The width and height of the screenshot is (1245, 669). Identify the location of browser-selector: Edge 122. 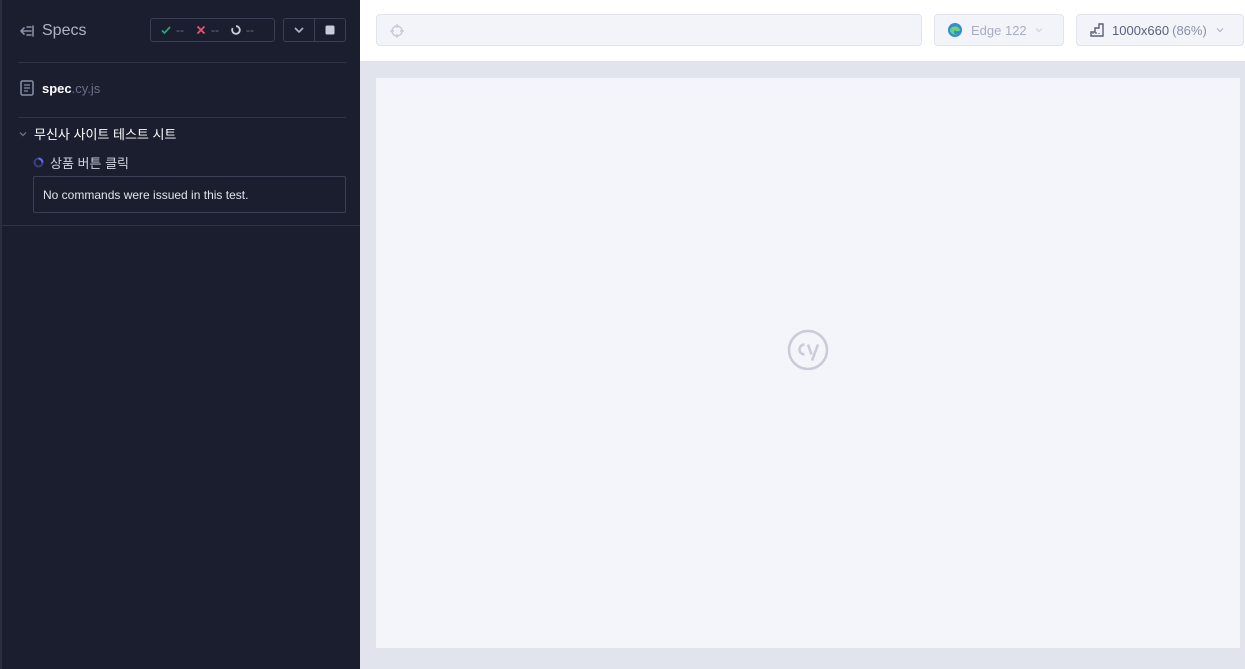
(999, 30).